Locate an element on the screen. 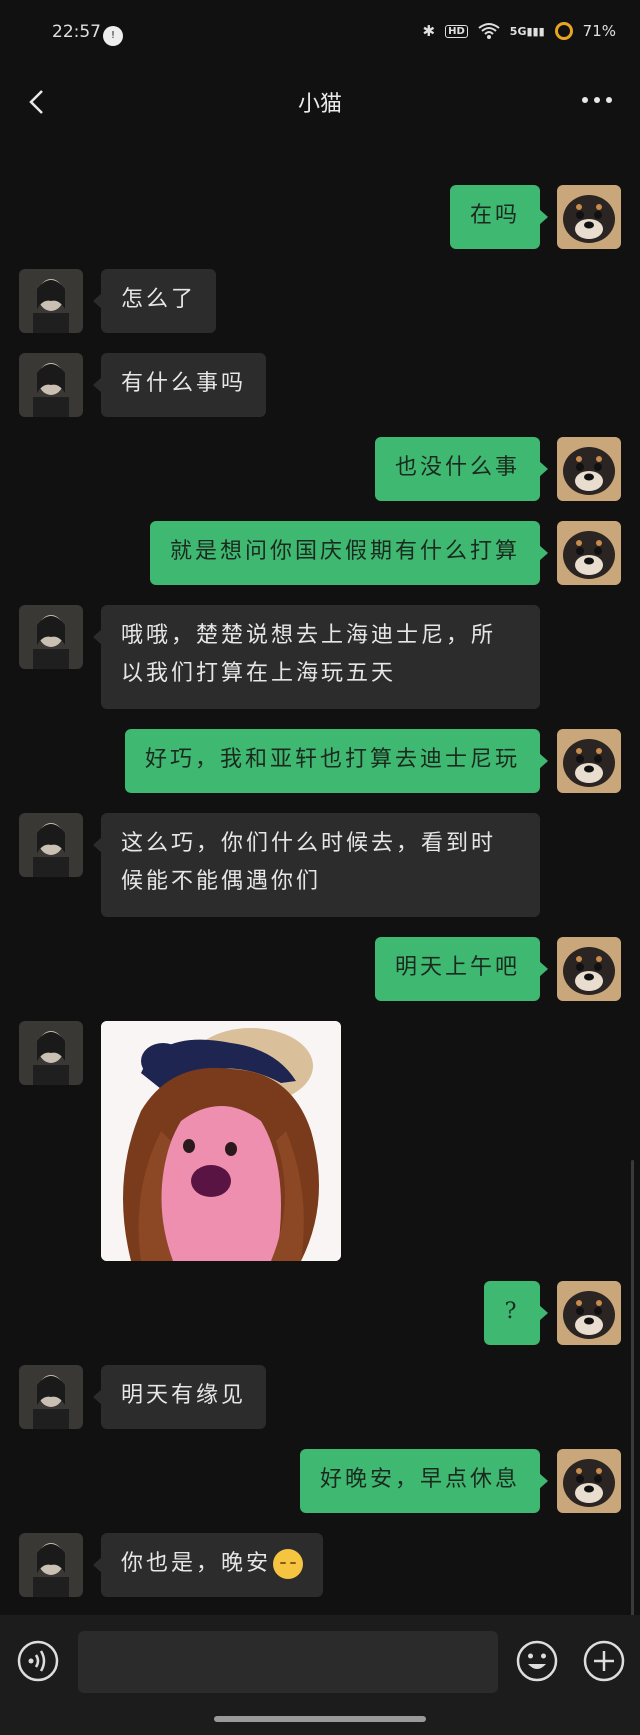  message-bubble: 有什么事吗 is located at coordinates (179, 385).